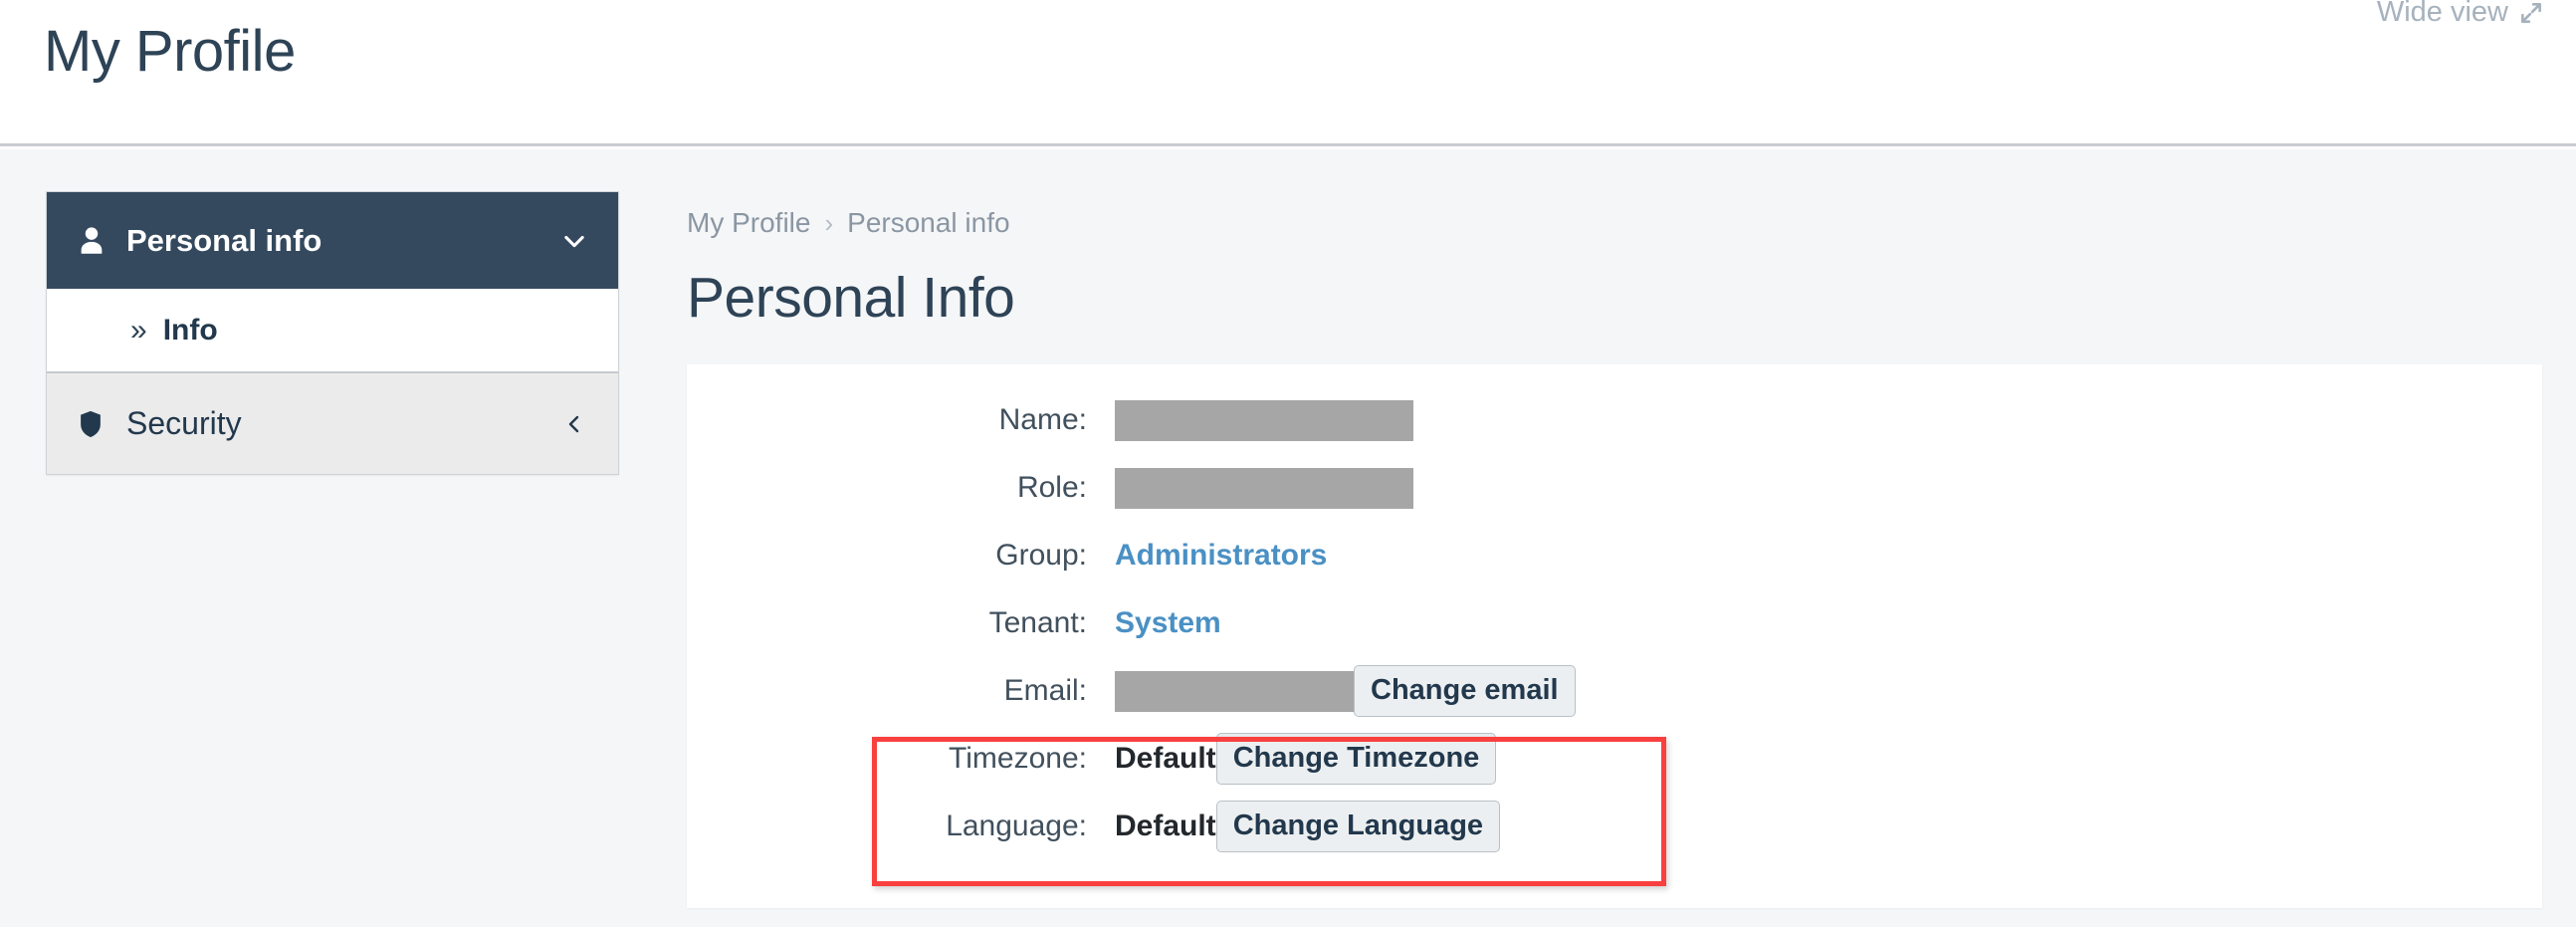 The image size is (2576, 927). I want to click on form-row-tenant: Tenant: System, so click(1614, 623).